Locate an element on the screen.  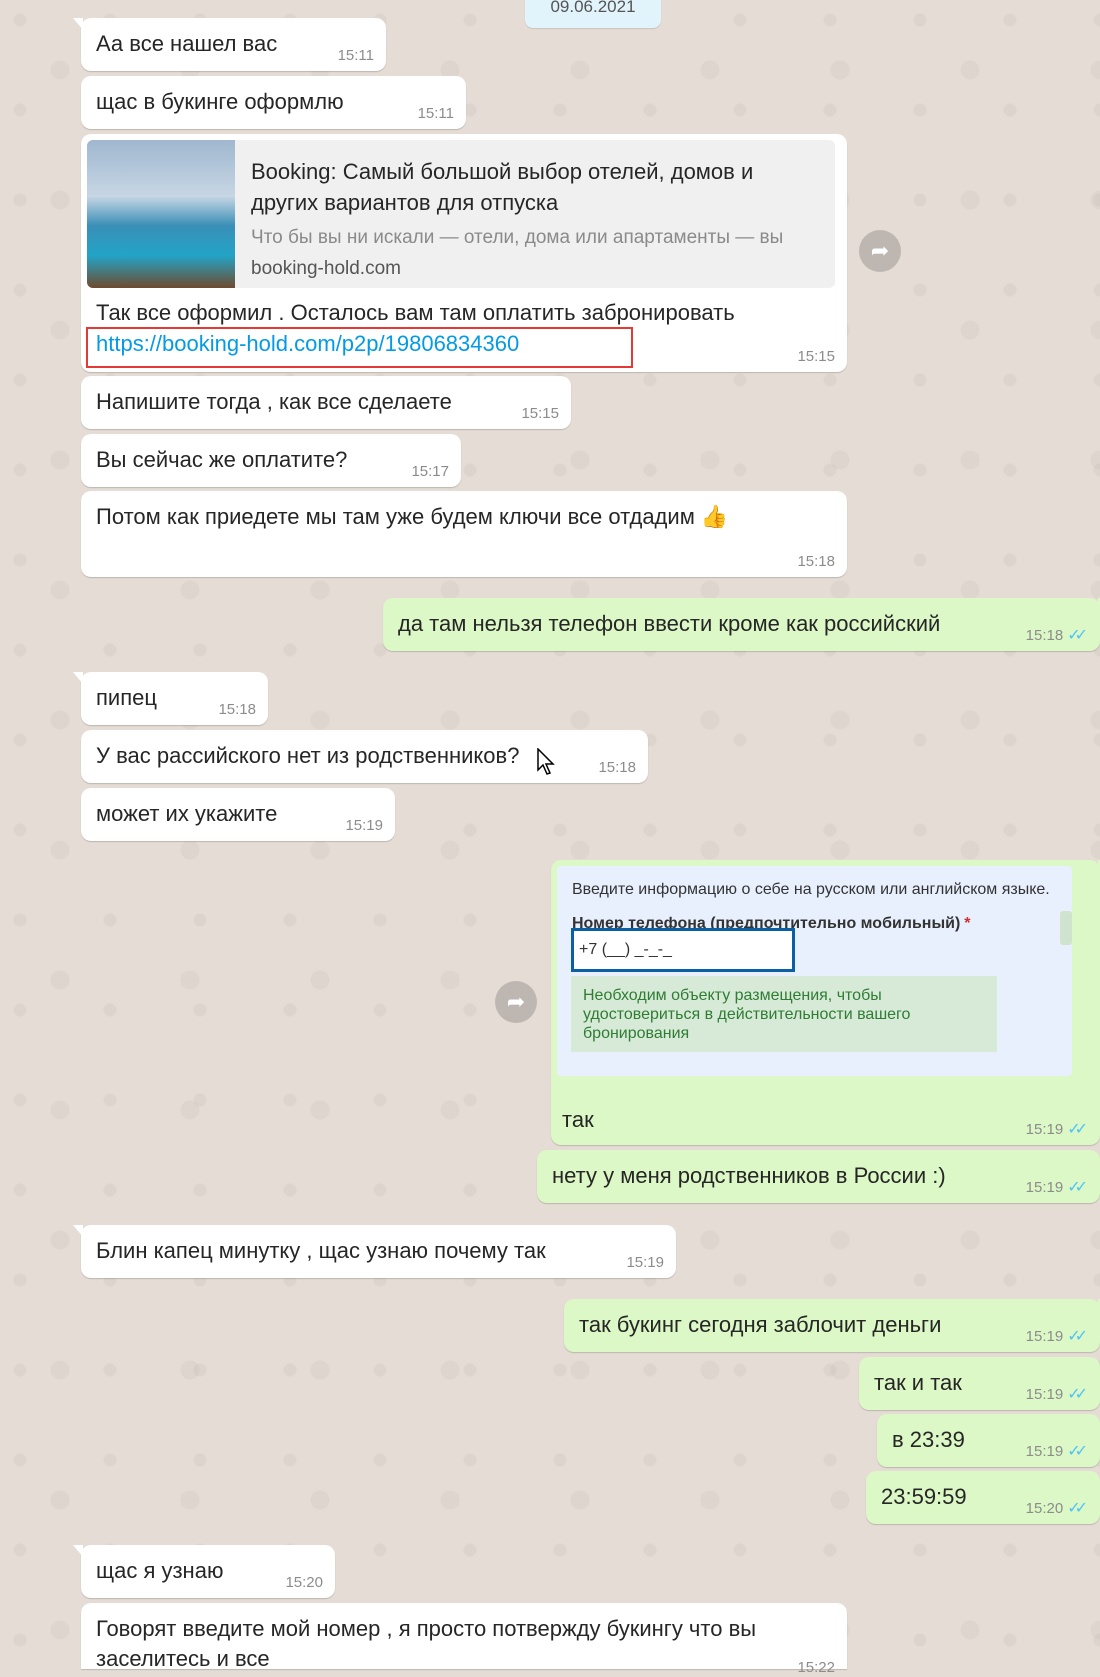
hotel-pool-thumbnail is located at coordinates (161, 214).